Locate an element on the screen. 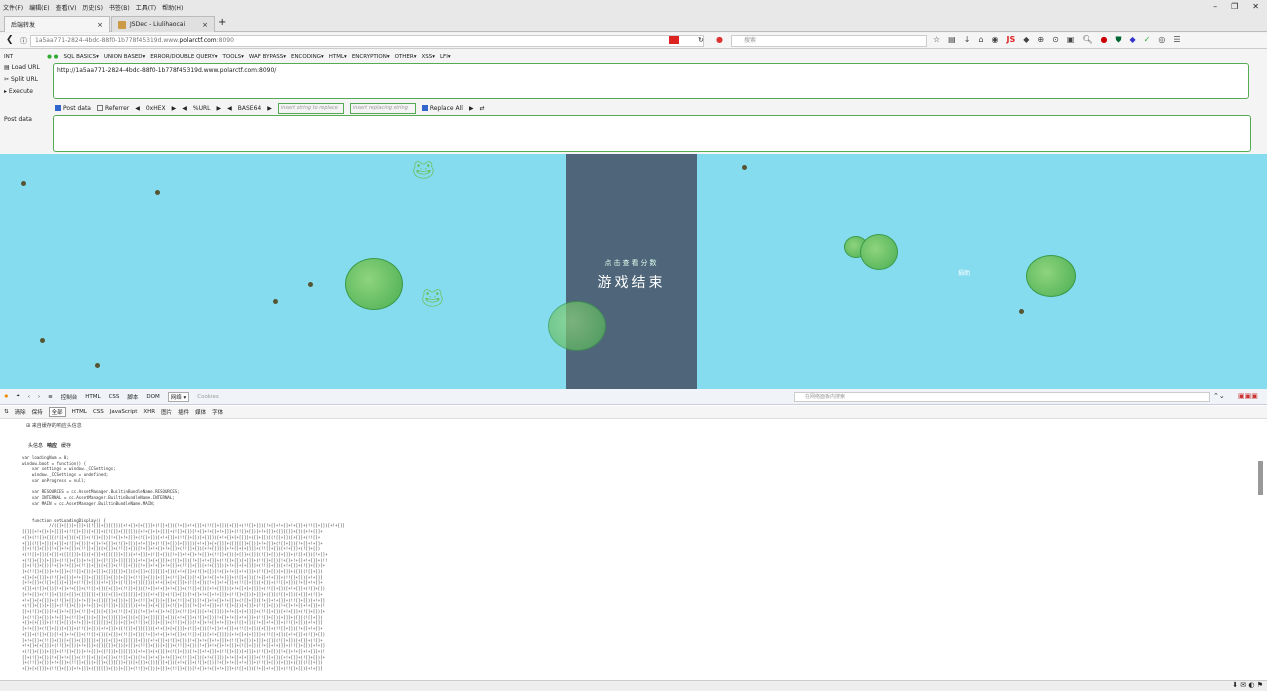 This screenshot has height=691, width=1267. menu-icon: ☰ is located at coordinates (1176, 40).